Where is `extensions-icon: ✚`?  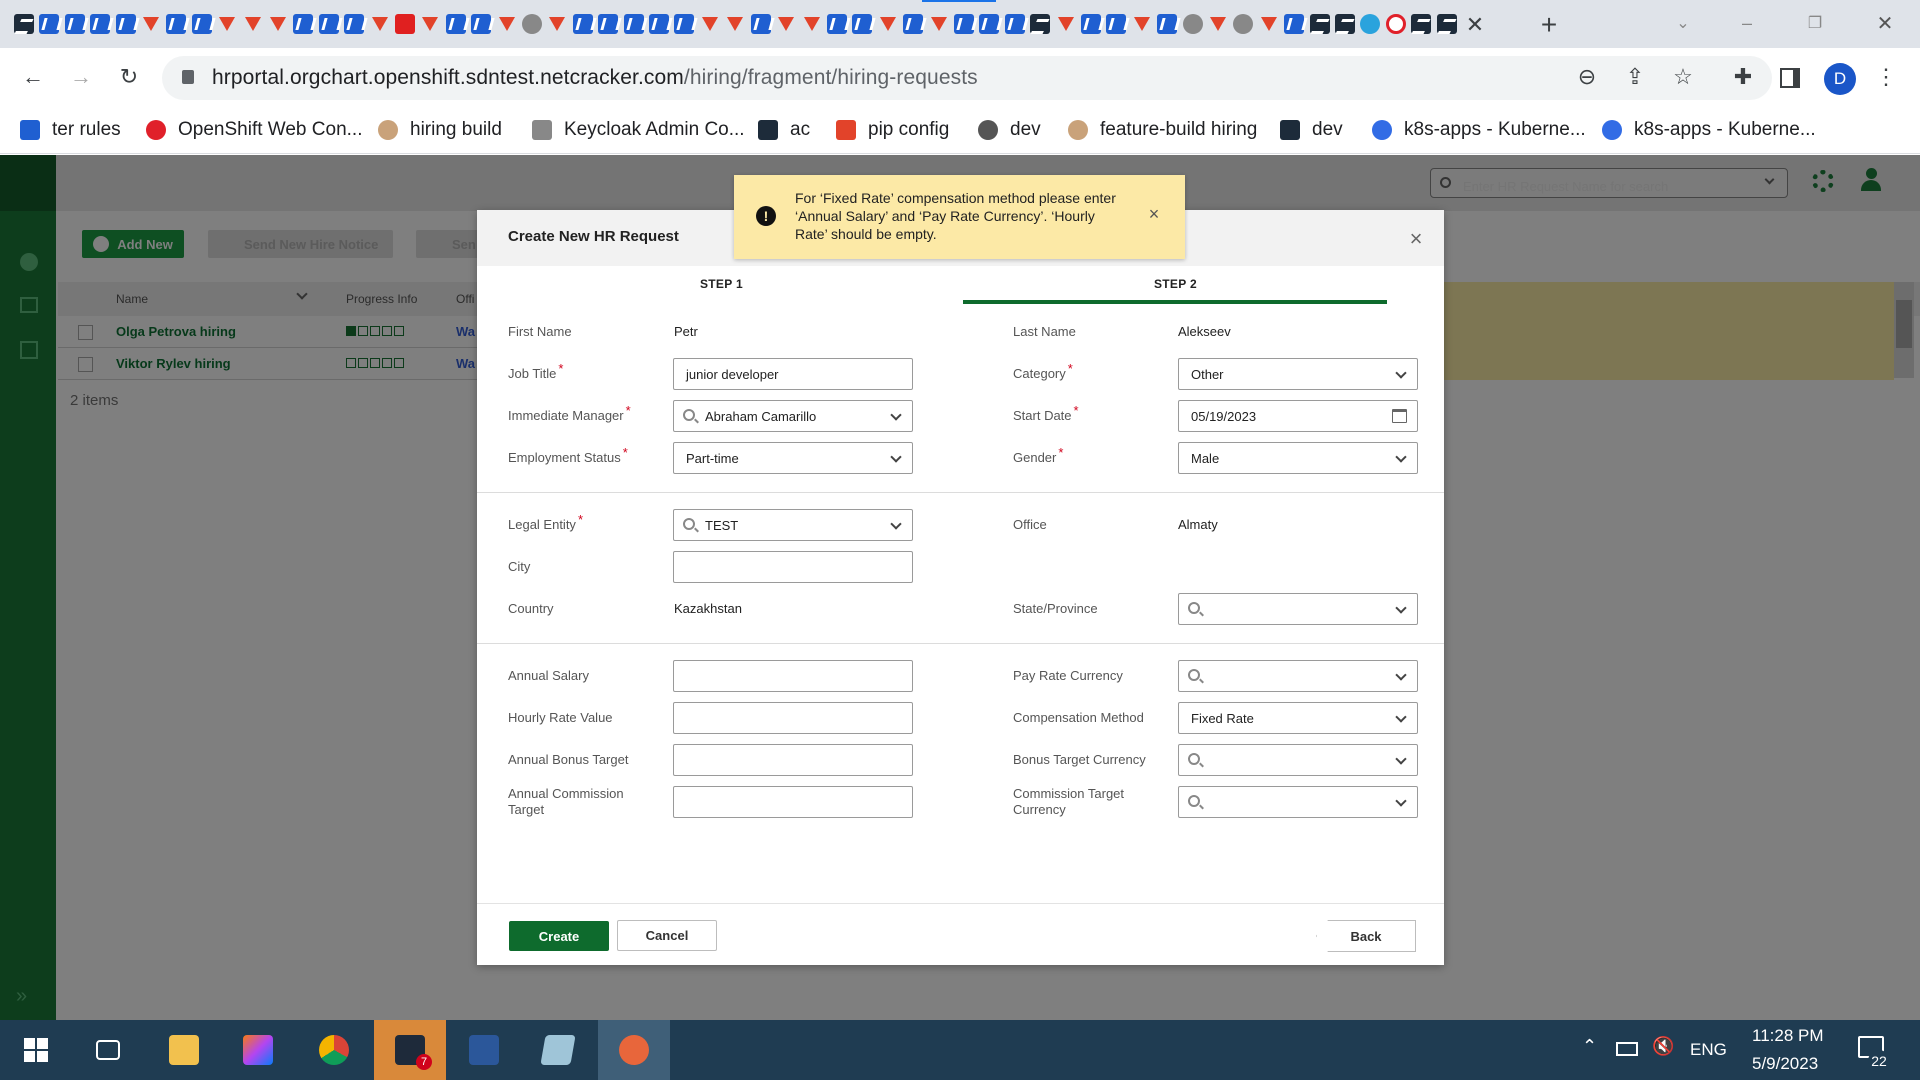 extensions-icon: ✚ is located at coordinates (1743, 77).